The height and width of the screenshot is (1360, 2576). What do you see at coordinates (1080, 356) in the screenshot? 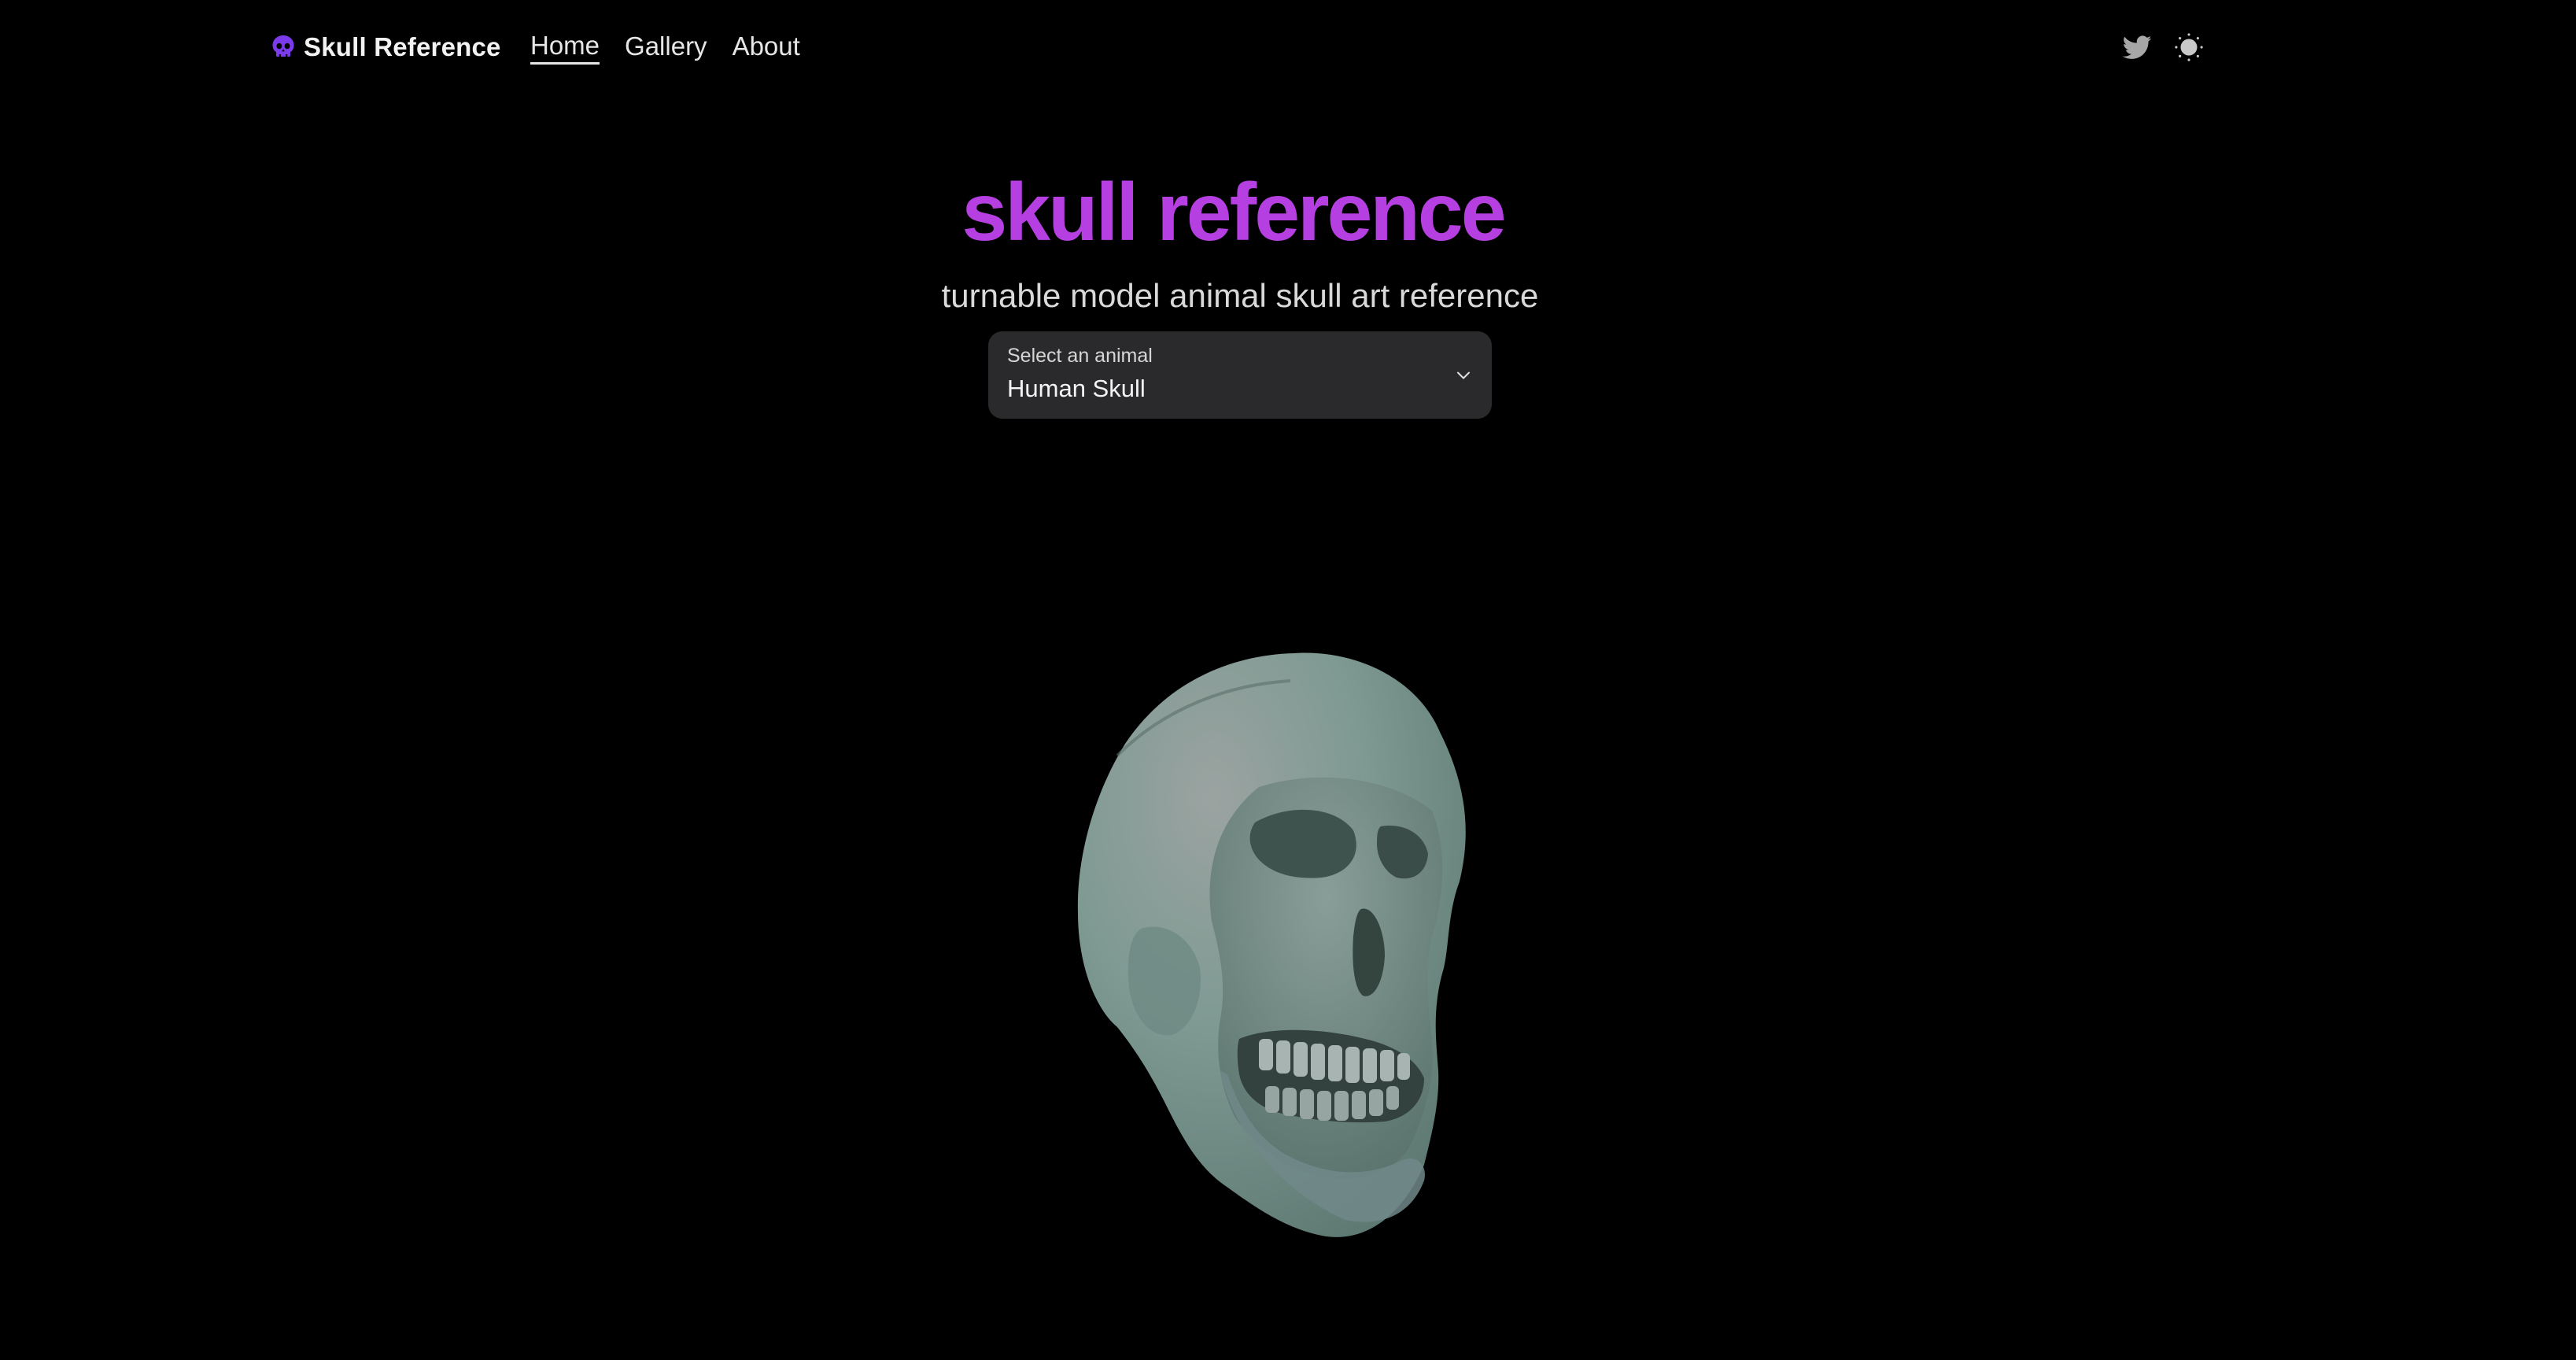
I see `animal-select-label: Select an animal` at bounding box center [1080, 356].